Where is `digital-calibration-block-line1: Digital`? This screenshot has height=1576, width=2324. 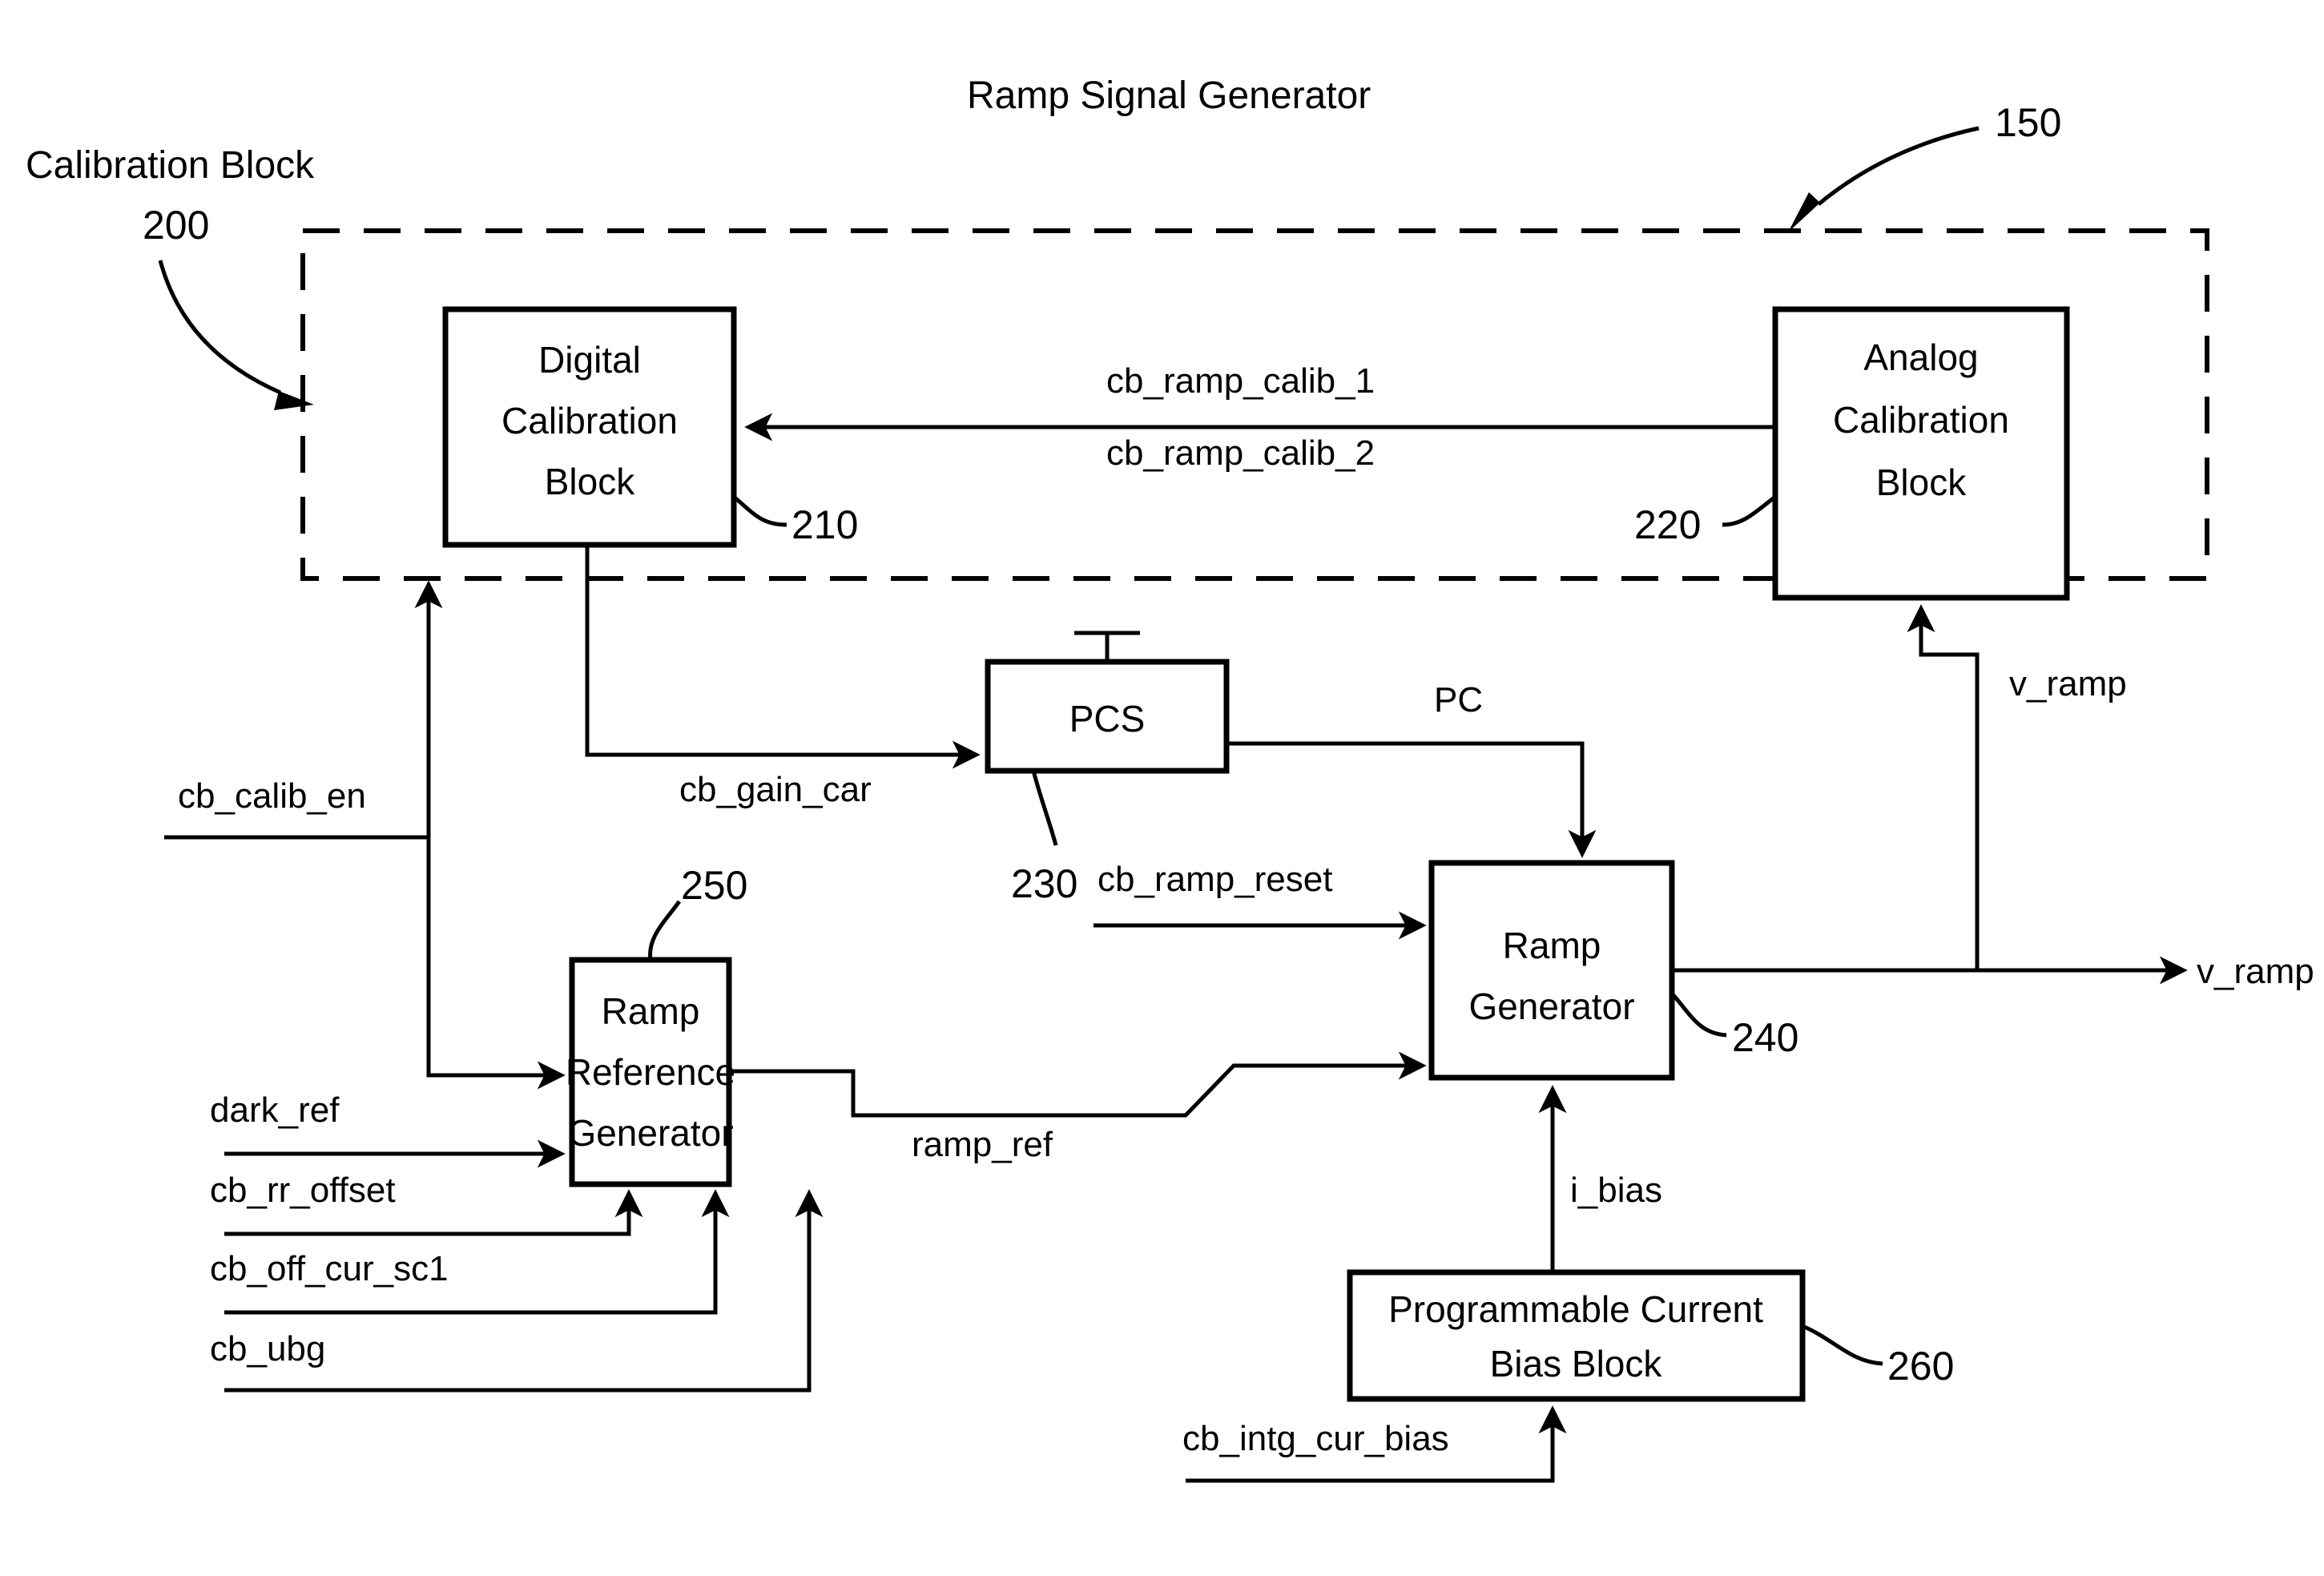 digital-calibration-block-line1: Digital is located at coordinates (589, 360).